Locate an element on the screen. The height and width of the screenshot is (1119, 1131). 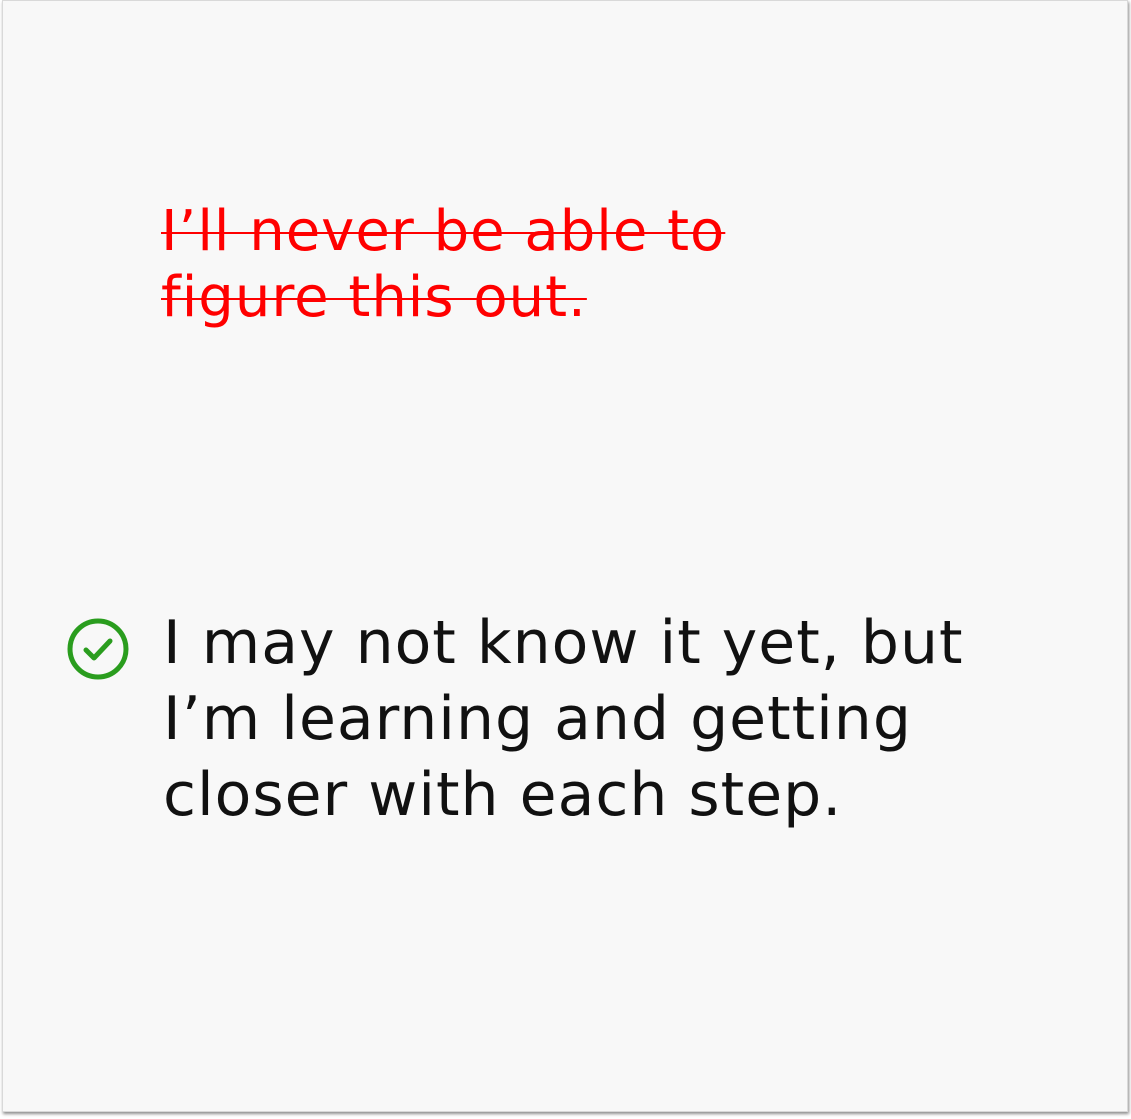
check-circle-icon is located at coordinates (98, 649).